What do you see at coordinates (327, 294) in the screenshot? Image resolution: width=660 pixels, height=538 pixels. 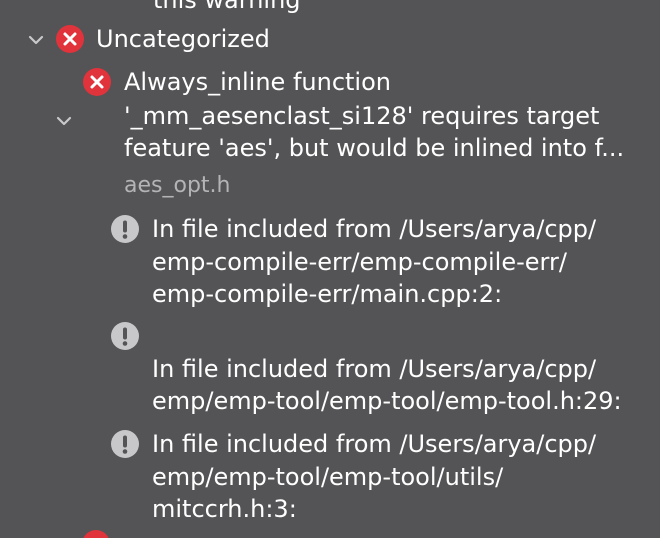 I see `note-line: emp-compile-err/main.cpp:2:` at bounding box center [327, 294].